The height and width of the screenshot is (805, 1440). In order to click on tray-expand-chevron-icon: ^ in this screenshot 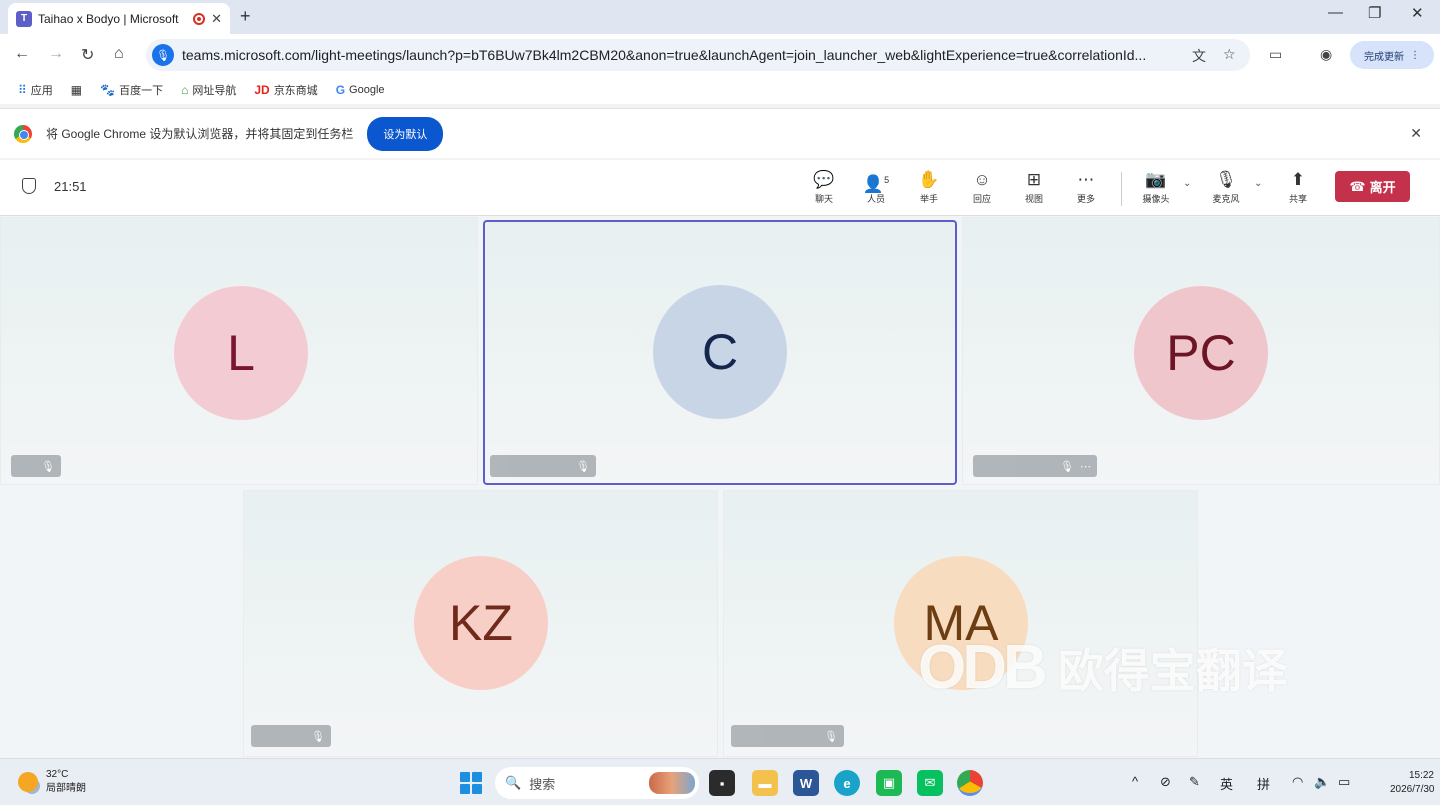, I will do `click(1135, 781)`.